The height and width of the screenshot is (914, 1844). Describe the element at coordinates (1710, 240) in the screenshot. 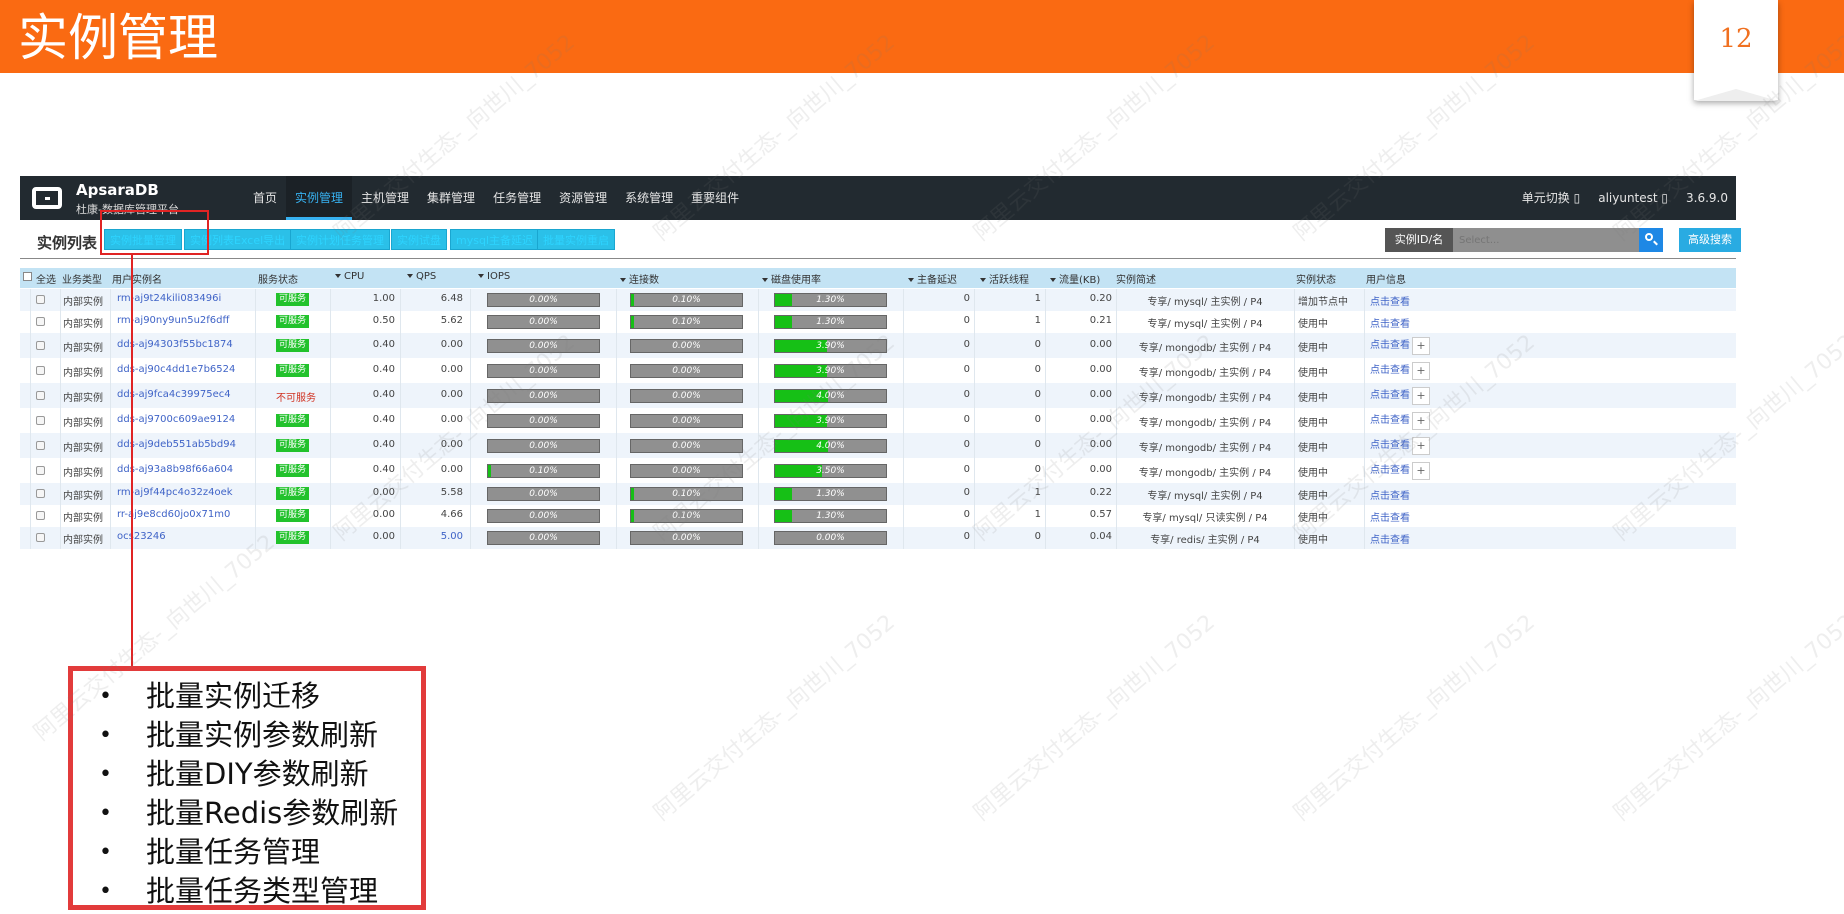

I see `advanced-search-button: 高级搜索` at that location.